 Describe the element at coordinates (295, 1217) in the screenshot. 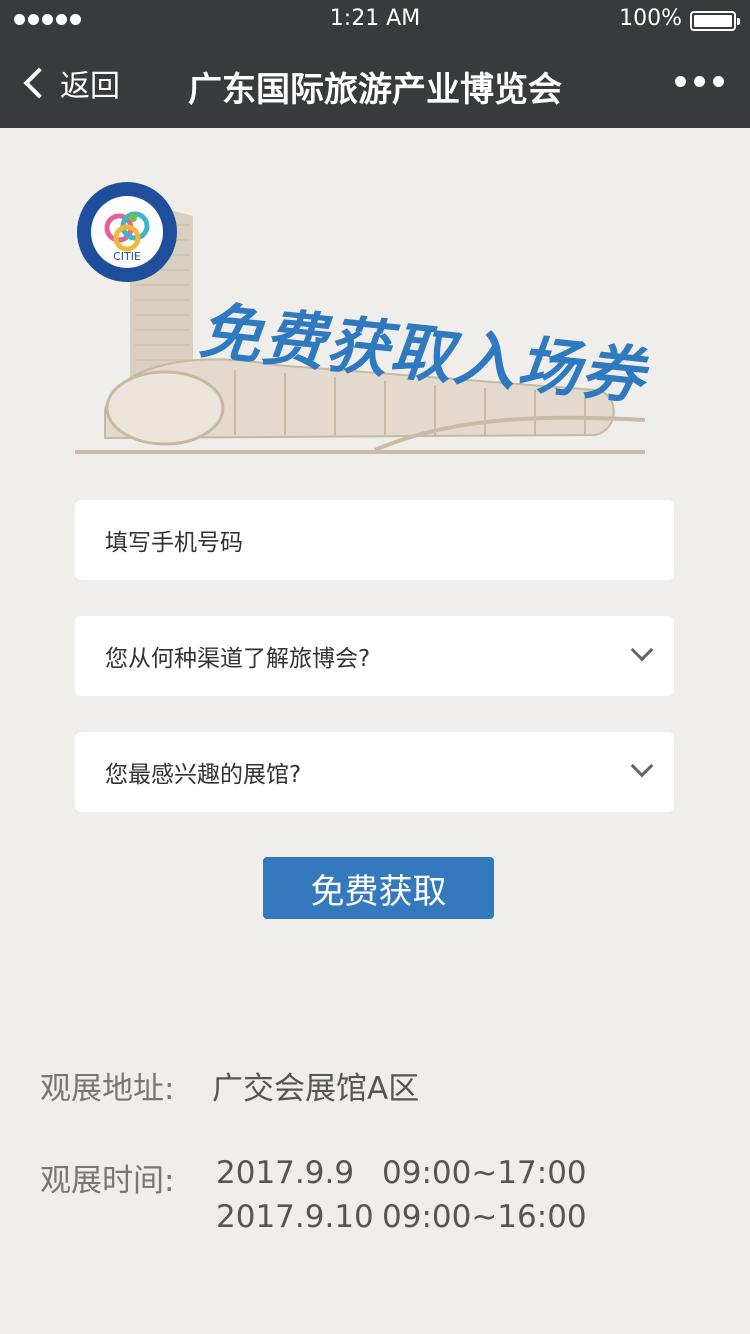

I see `schedule-date: 2017.9.10` at that location.